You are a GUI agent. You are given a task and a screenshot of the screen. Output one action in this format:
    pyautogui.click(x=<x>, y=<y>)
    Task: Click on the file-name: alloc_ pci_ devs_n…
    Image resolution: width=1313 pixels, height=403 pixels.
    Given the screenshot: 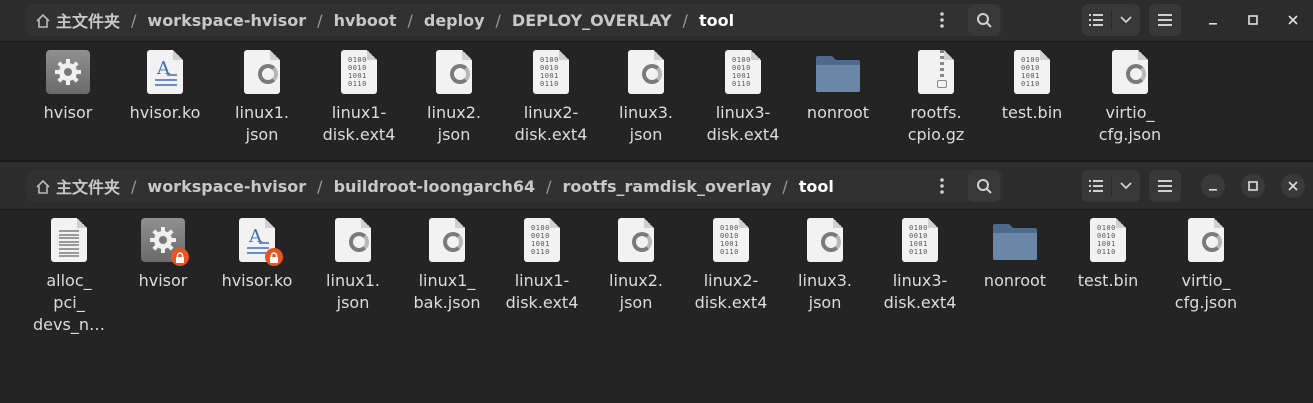 What is the action you would take?
    pyautogui.click(x=69, y=302)
    